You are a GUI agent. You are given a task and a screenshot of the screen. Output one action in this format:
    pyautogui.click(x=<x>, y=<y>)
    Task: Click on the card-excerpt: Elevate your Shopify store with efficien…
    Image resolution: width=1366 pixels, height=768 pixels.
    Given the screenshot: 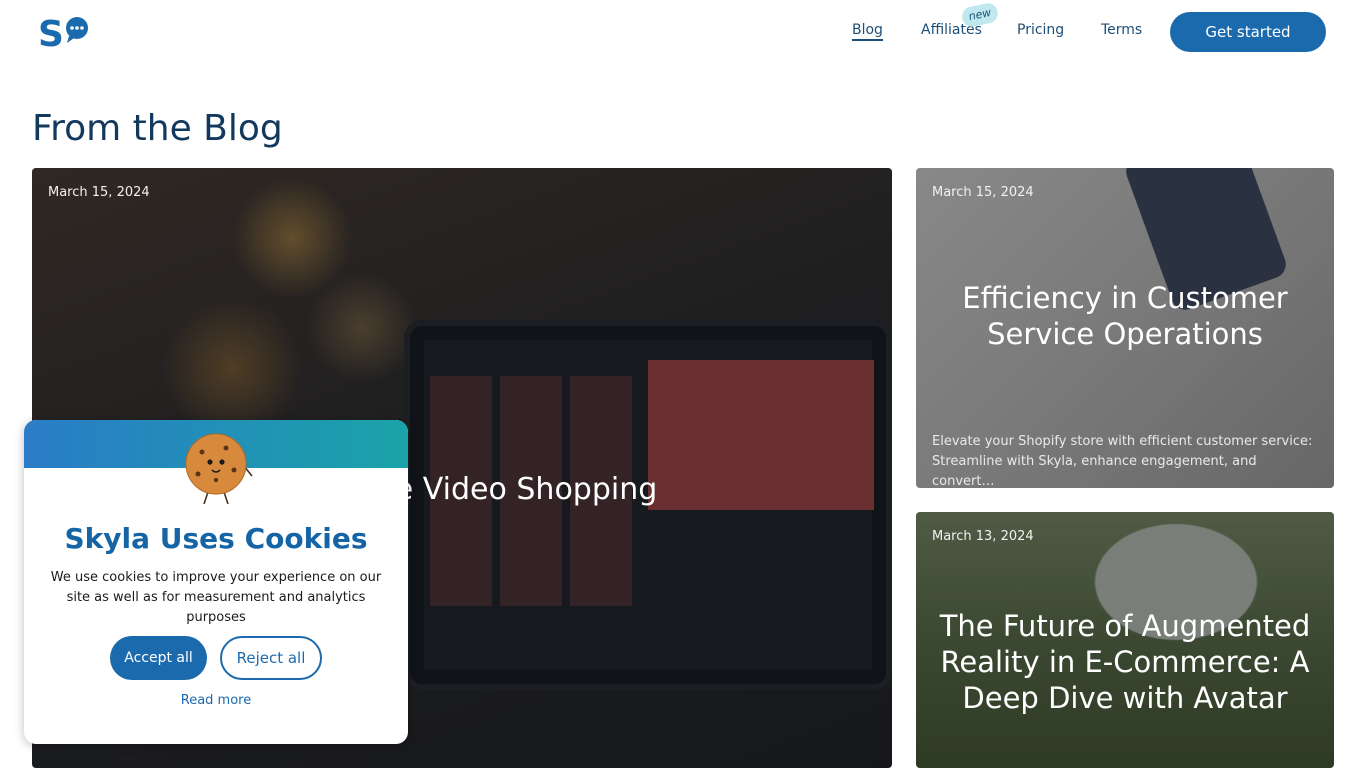 What is the action you would take?
    pyautogui.click(x=1122, y=461)
    